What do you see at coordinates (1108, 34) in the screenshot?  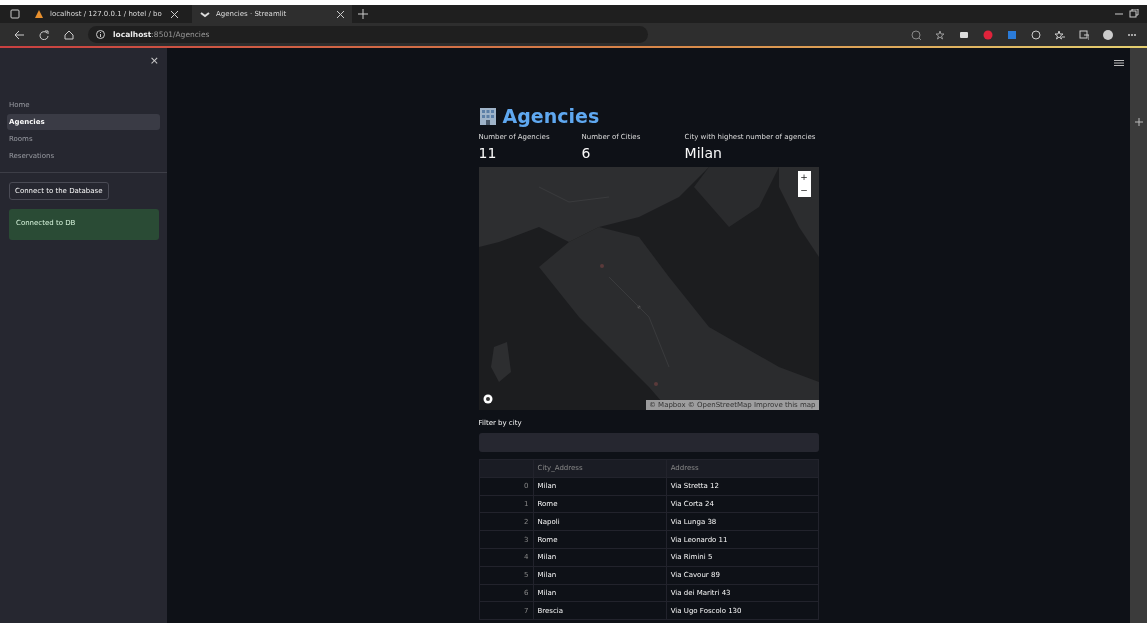 I see `profile-avatar-icon` at bounding box center [1108, 34].